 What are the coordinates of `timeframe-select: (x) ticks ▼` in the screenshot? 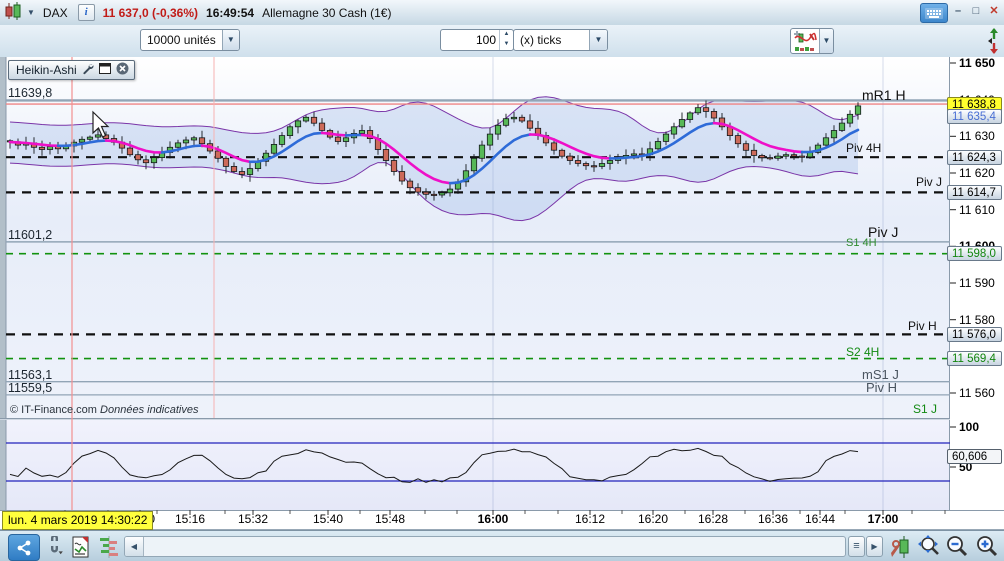 It's located at (560, 40).